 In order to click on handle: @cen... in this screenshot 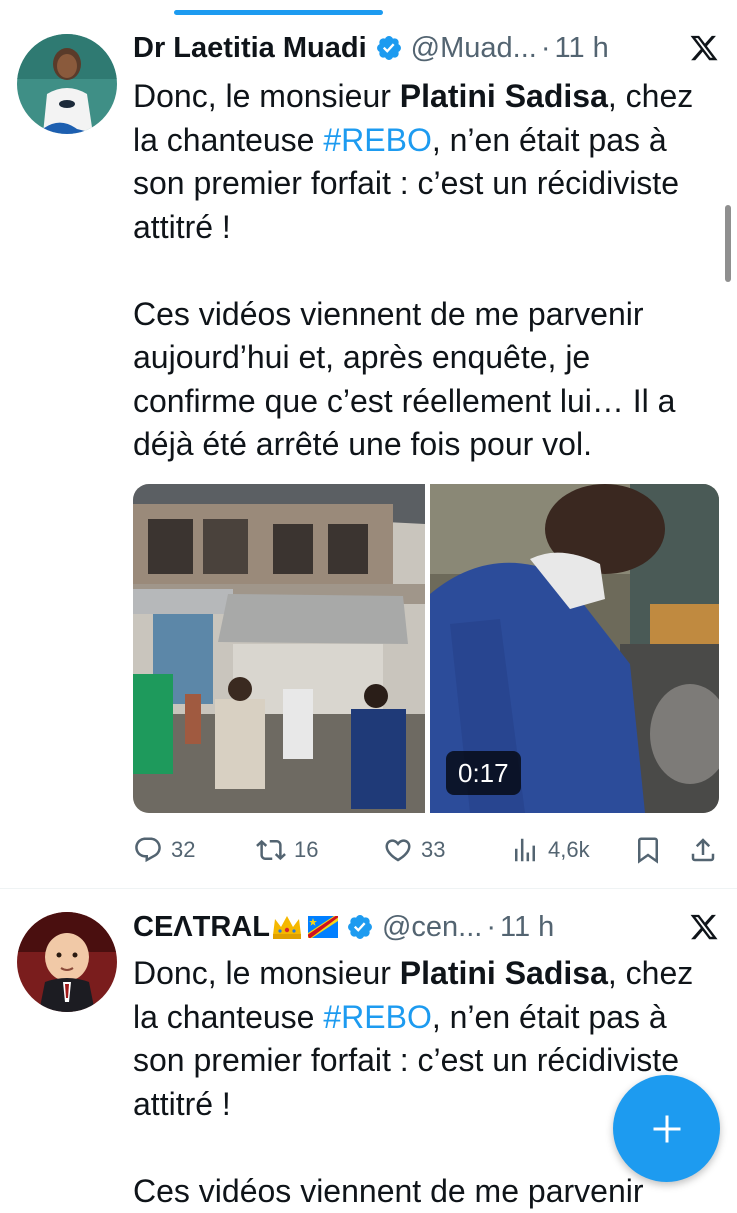, I will do `click(432, 927)`.